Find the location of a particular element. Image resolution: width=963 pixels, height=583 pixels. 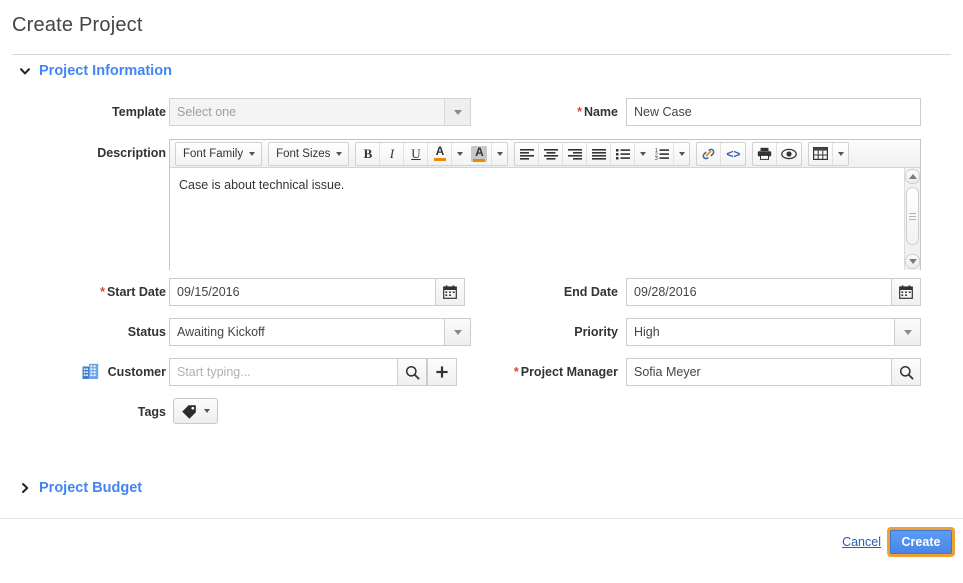

scrollbar-thumb is located at coordinates (912, 216).